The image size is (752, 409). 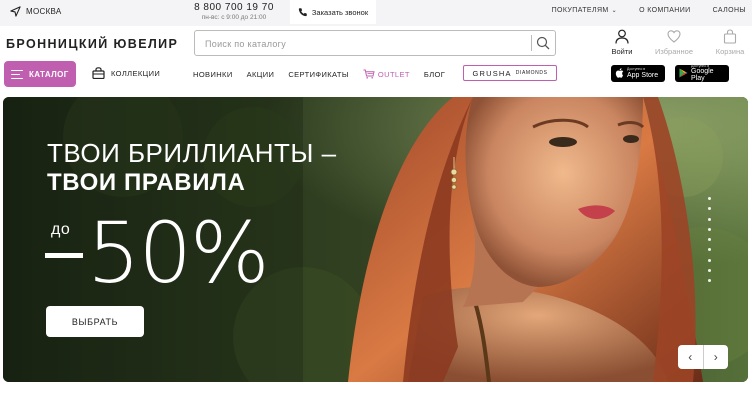 I want to click on catalog-button: КАТАЛОГ, so click(x=40, y=74).